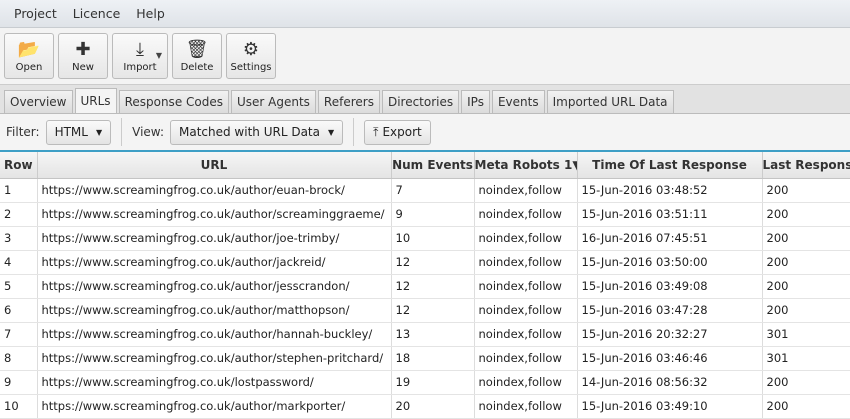  What do you see at coordinates (670, 382) in the screenshot?
I see `table-cell: 14-Jun-2016 08:56:32` at bounding box center [670, 382].